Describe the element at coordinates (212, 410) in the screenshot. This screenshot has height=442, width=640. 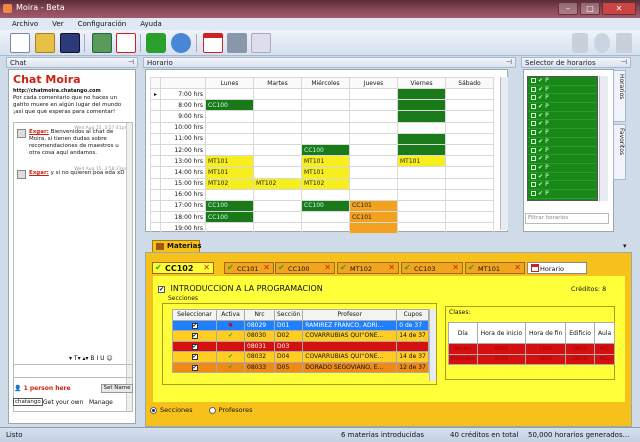
I see `radio-profesores` at that location.